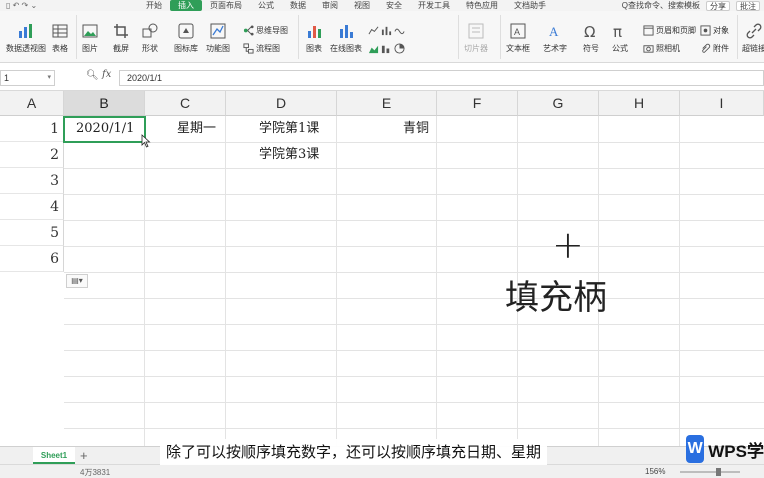  What do you see at coordinates (154, 5) in the screenshot?
I see `tab-home: 开始` at bounding box center [154, 5].